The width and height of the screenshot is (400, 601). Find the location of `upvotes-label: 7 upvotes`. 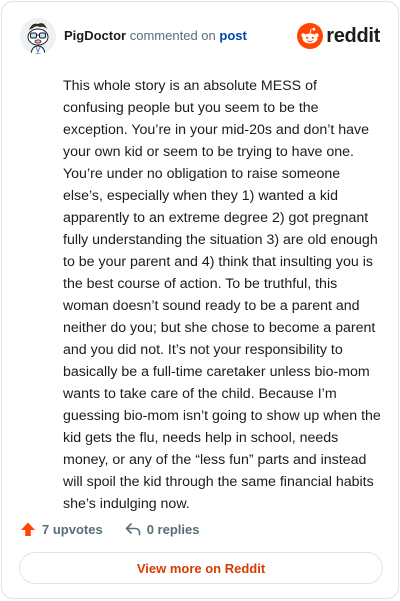

upvotes-label: 7 upvotes is located at coordinates (72, 529).